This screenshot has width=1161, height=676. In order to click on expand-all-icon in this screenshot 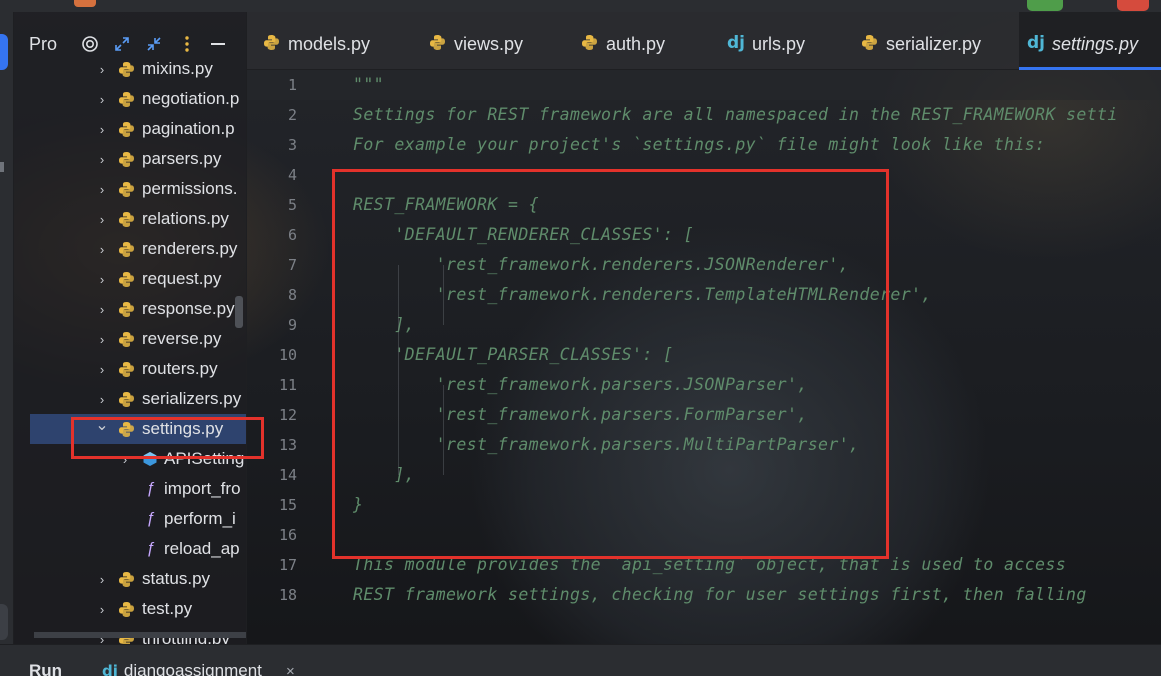, I will do `click(122, 44)`.